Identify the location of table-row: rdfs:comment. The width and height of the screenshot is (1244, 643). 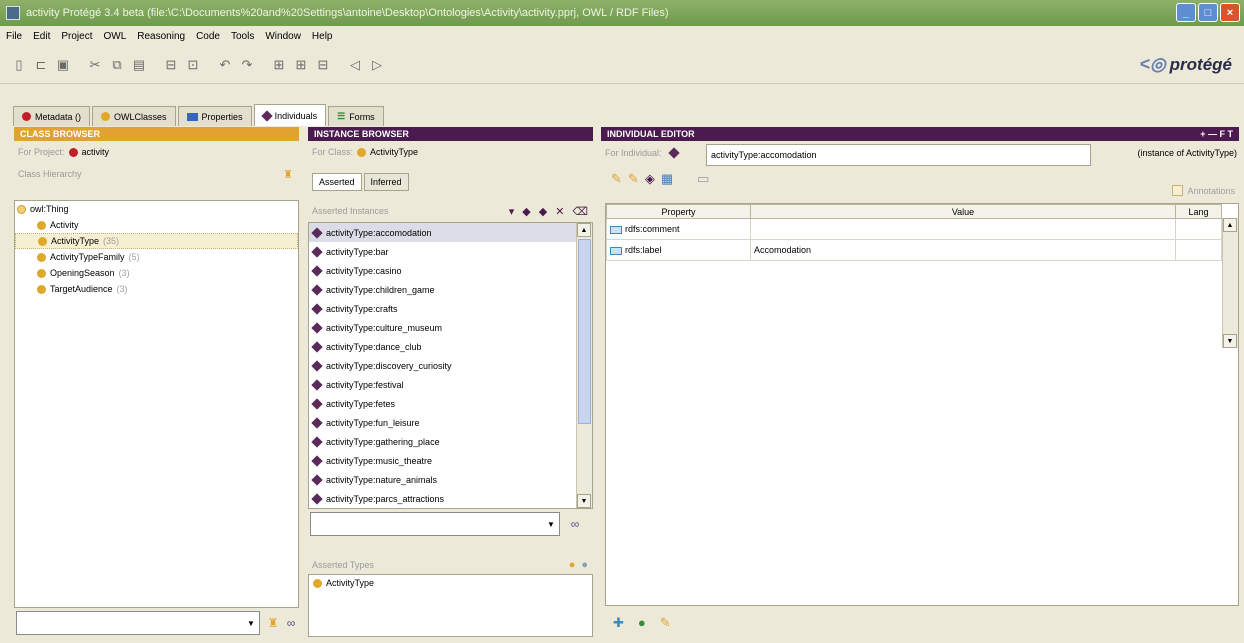
(914, 229).